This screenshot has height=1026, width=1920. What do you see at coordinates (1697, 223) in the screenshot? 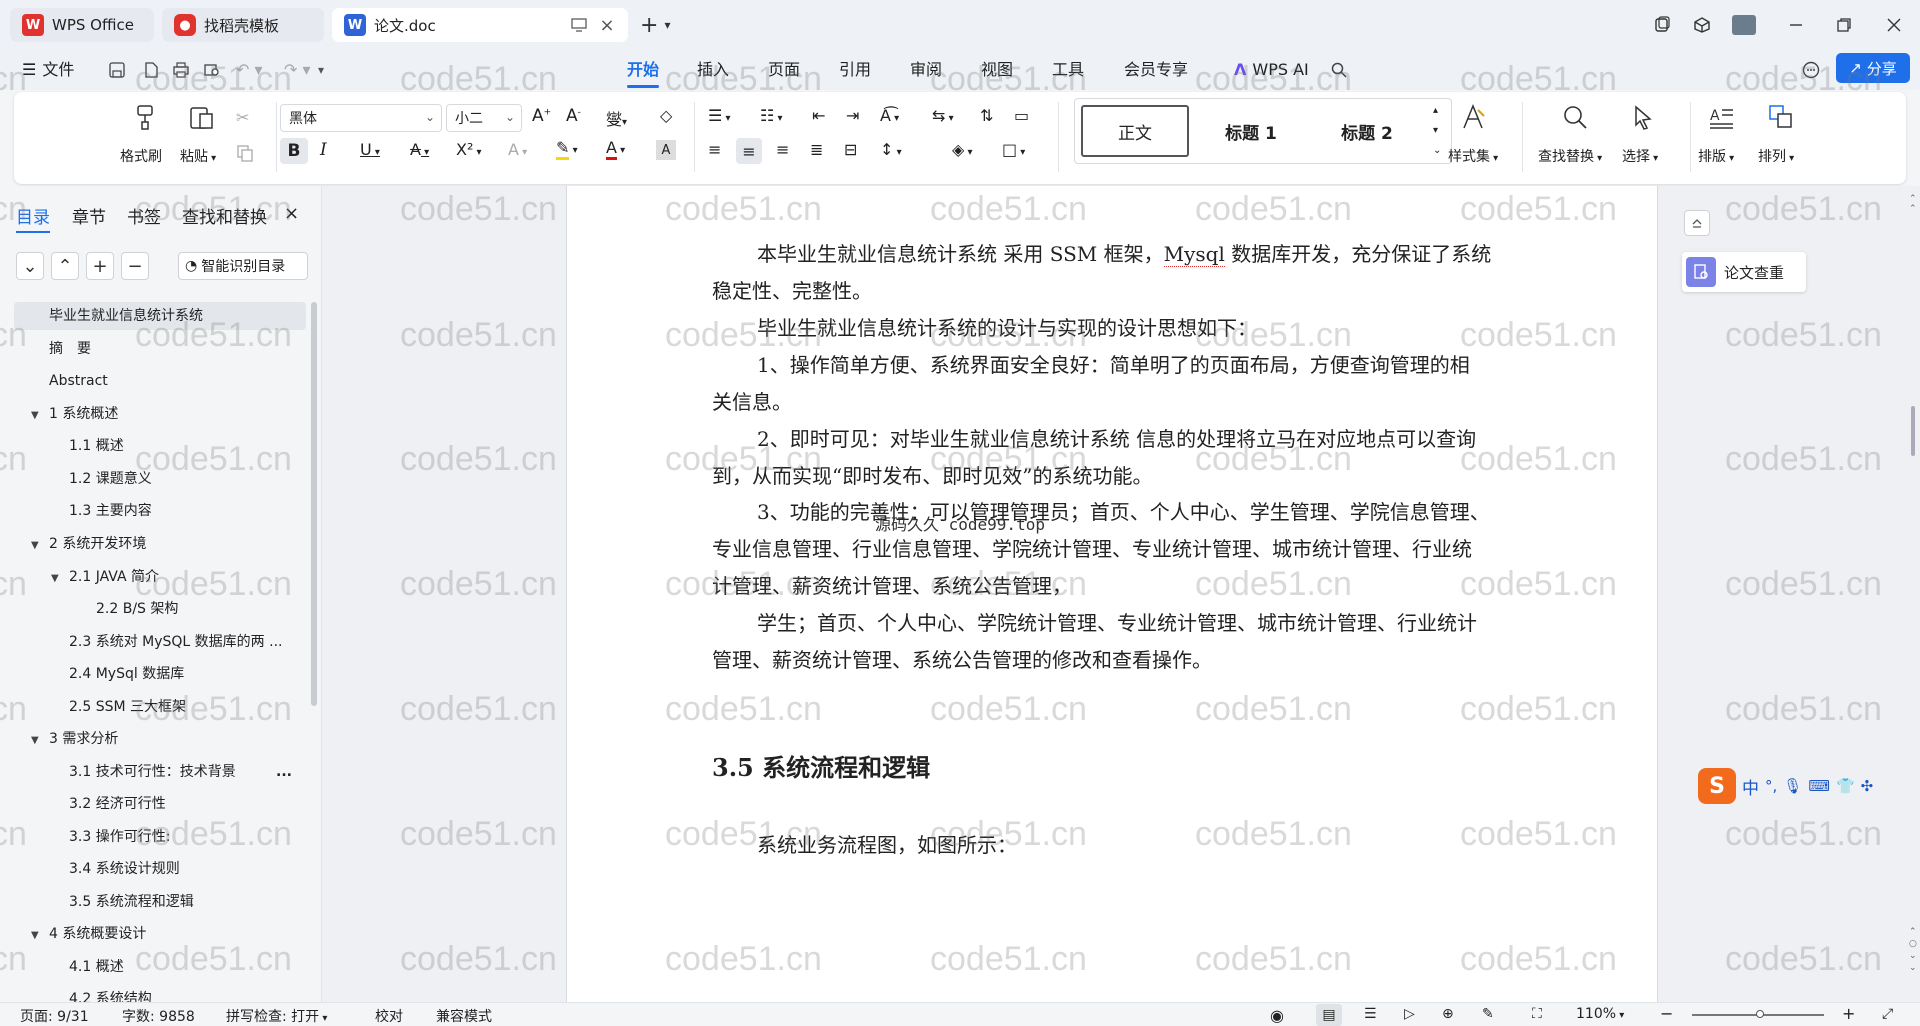
I see `collapse-panel-icon` at bounding box center [1697, 223].